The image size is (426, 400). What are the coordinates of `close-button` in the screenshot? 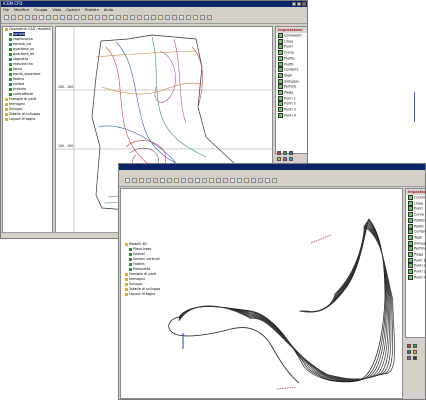 It's located at (304, 4).